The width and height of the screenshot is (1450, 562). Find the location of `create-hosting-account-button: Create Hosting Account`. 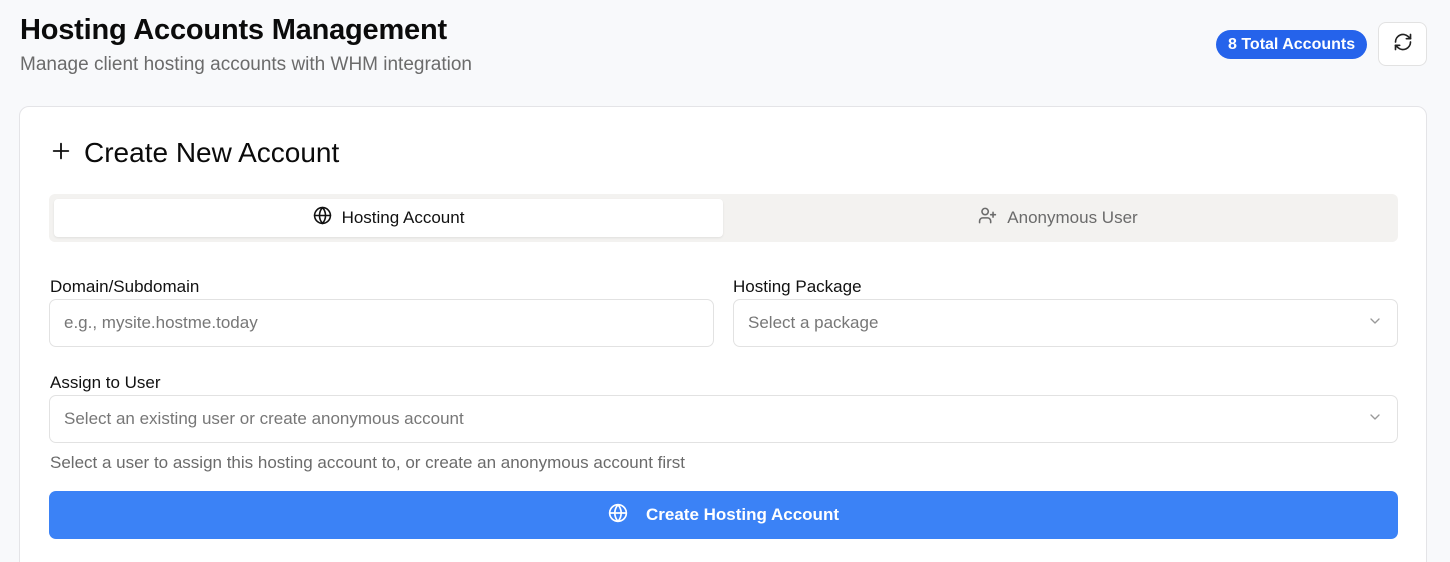

create-hosting-account-button: Create Hosting Account is located at coordinates (723, 515).